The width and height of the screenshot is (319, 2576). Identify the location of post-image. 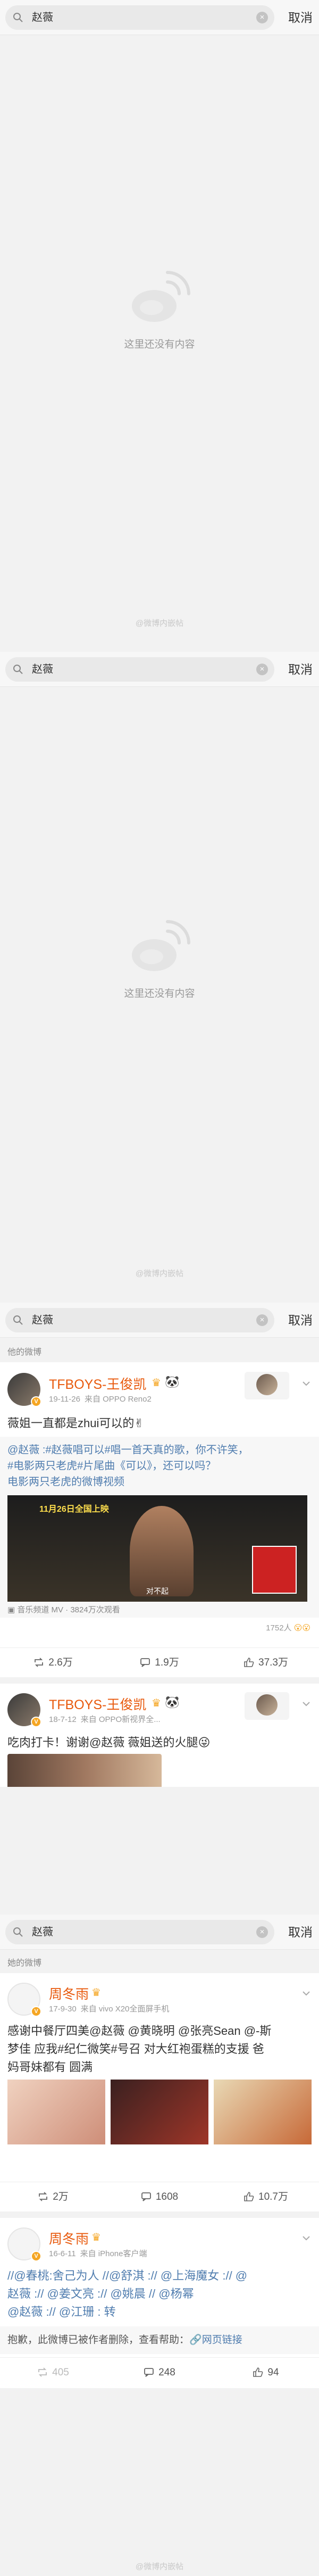
(84, 1770).